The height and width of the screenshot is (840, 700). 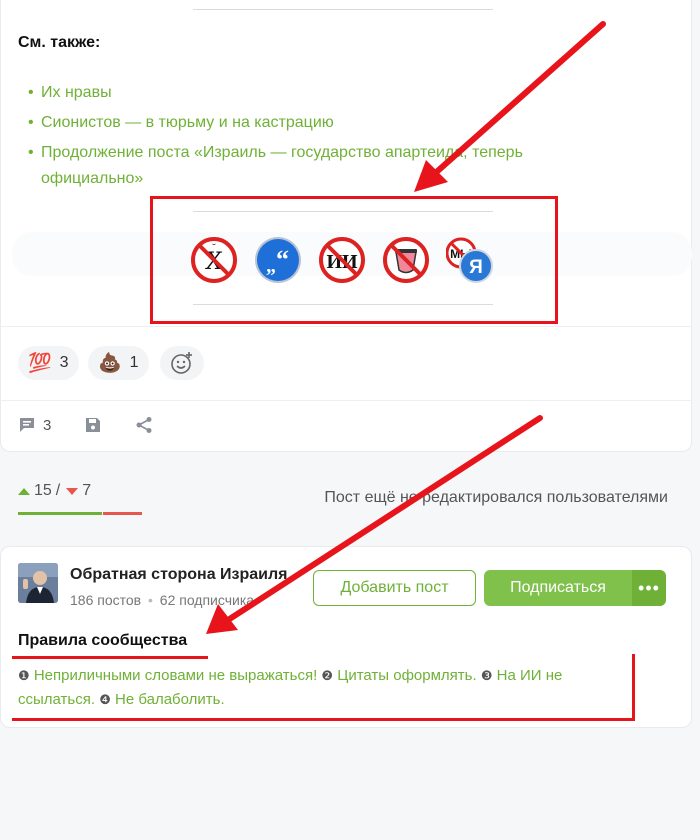 What do you see at coordinates (60, 513) in the screenshot?
I see `upvote-bar` at bounding box center [60, 513].